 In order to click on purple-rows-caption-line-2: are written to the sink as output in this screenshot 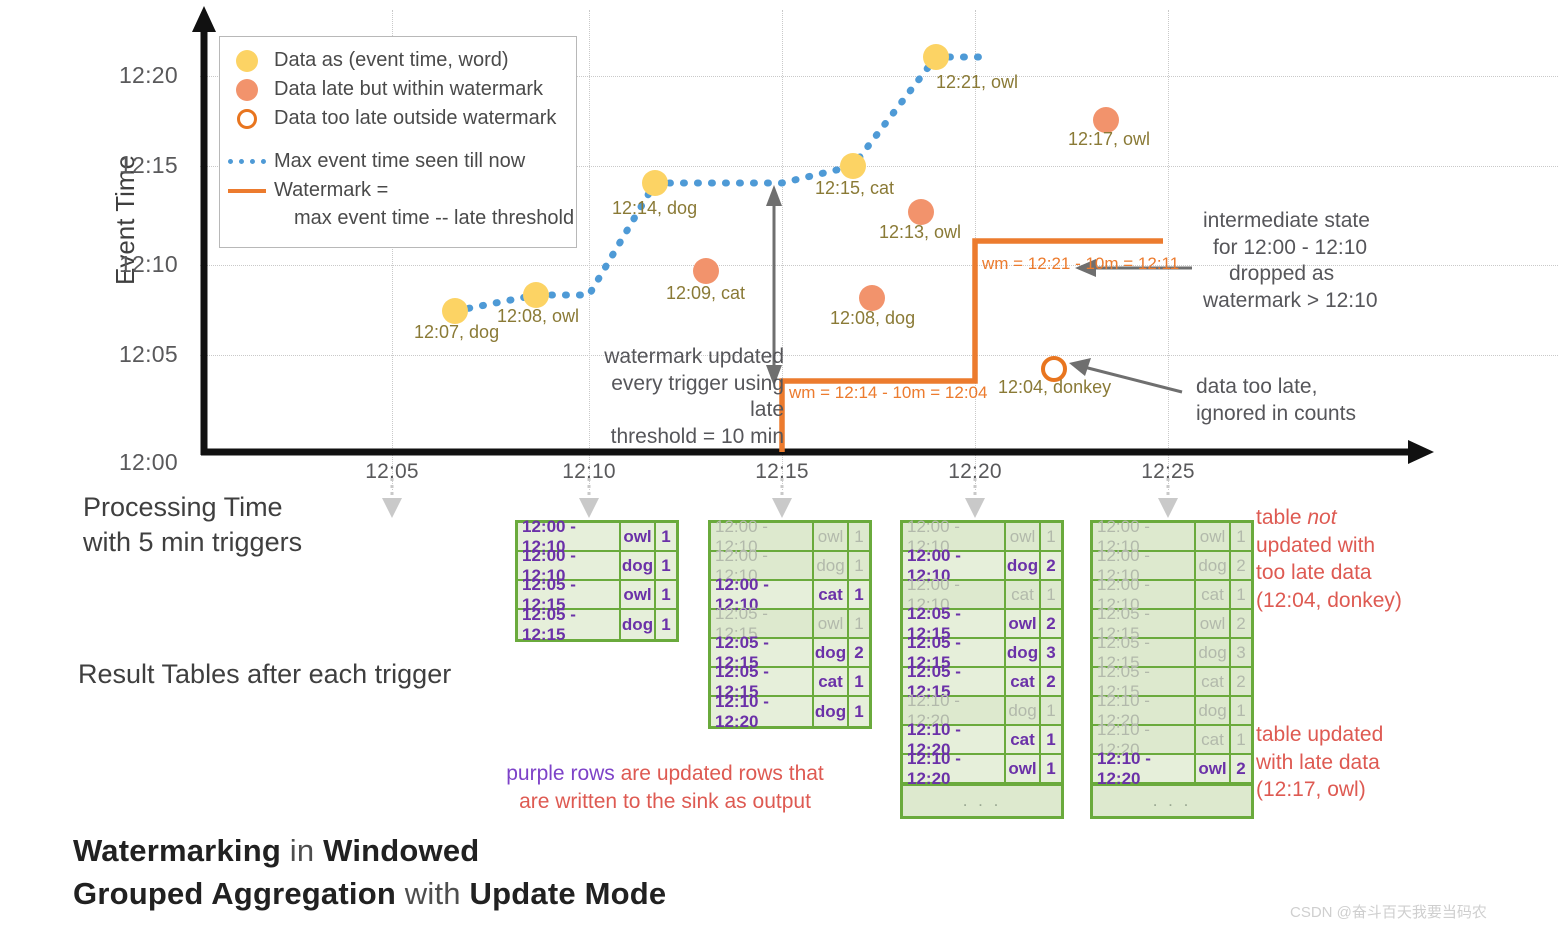, I will do `click(665, 801)`.